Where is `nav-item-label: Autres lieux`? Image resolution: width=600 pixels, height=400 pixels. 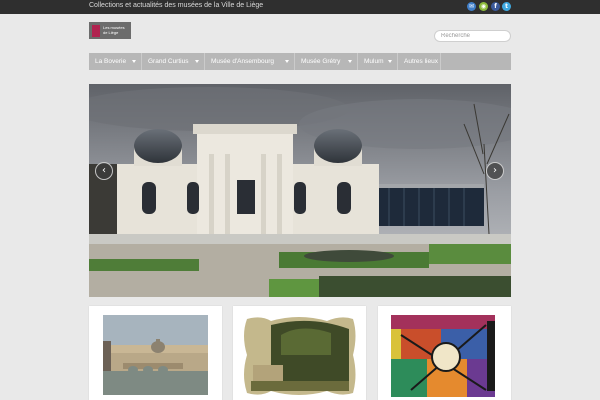 nav-item-label: Autres lieux is located at coordinates (421, 61).